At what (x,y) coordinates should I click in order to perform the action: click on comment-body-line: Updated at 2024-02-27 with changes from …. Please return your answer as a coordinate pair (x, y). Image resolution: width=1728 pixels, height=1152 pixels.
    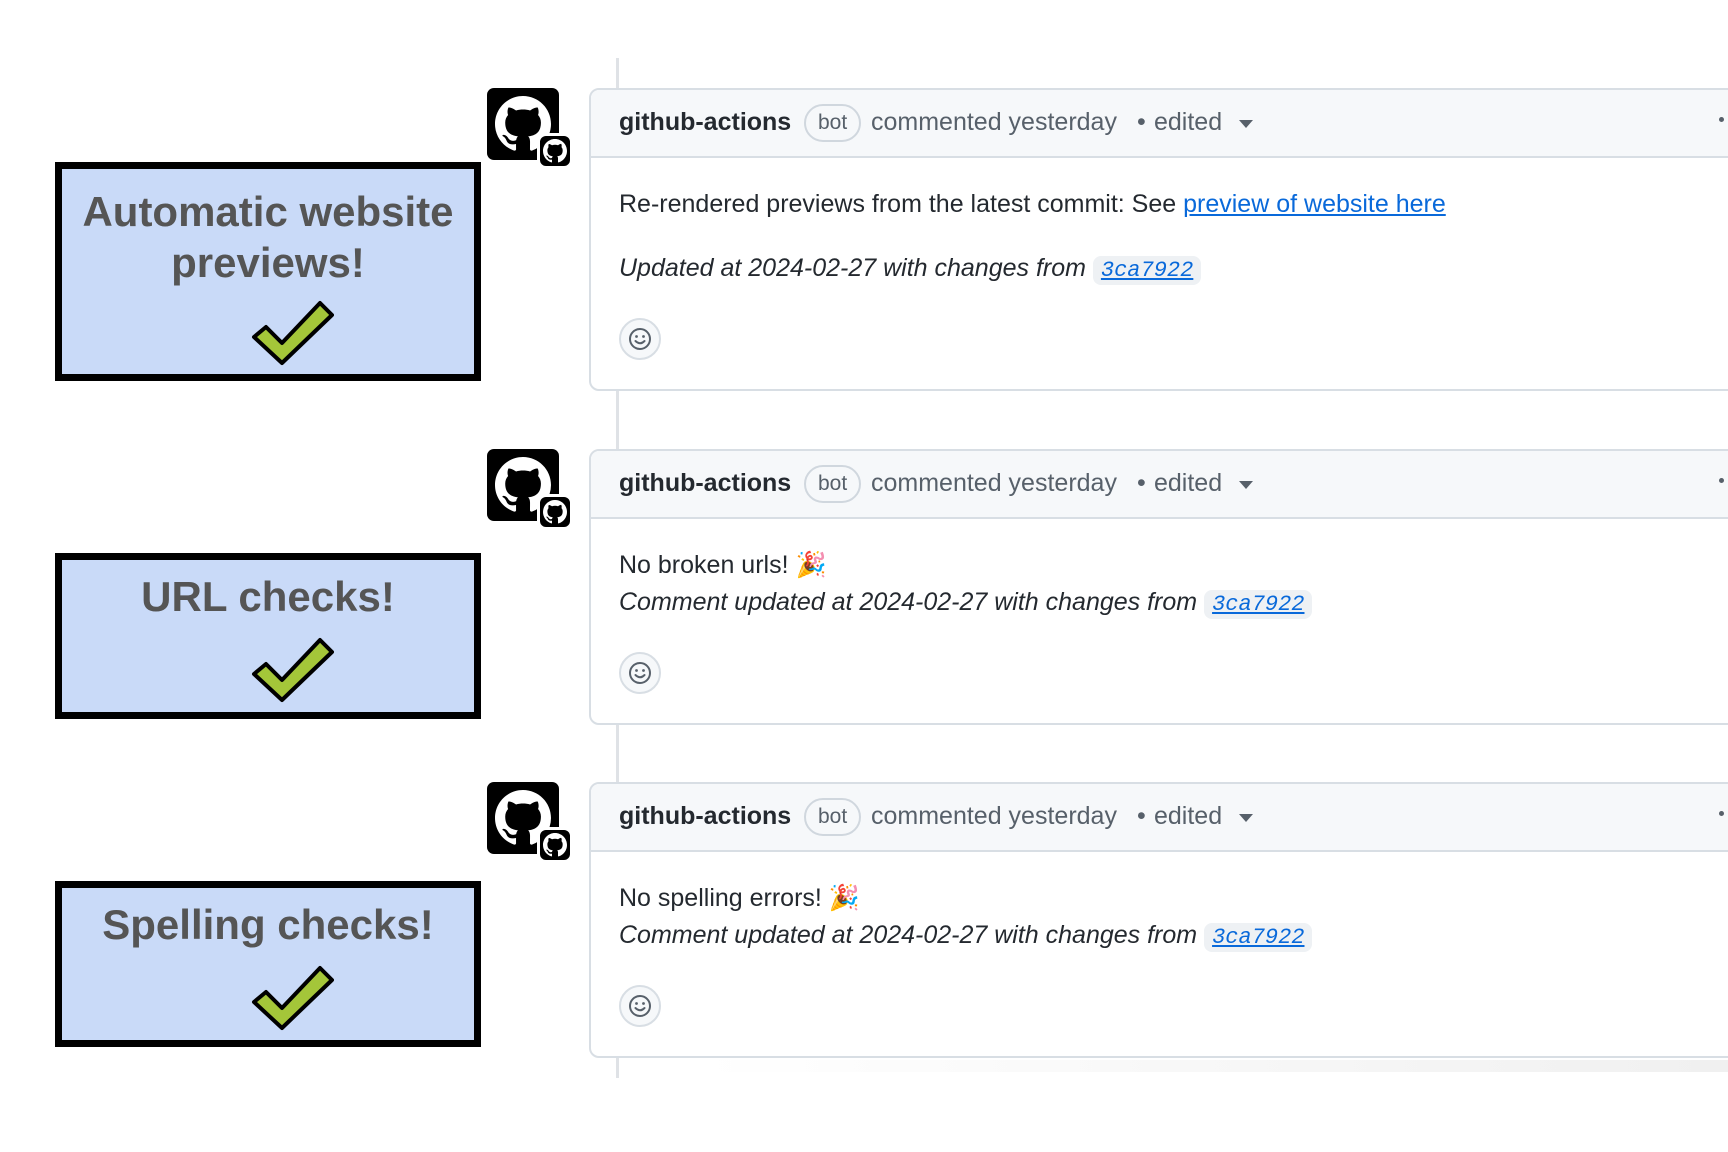
    Looking at the image, I should click on (910, 269).